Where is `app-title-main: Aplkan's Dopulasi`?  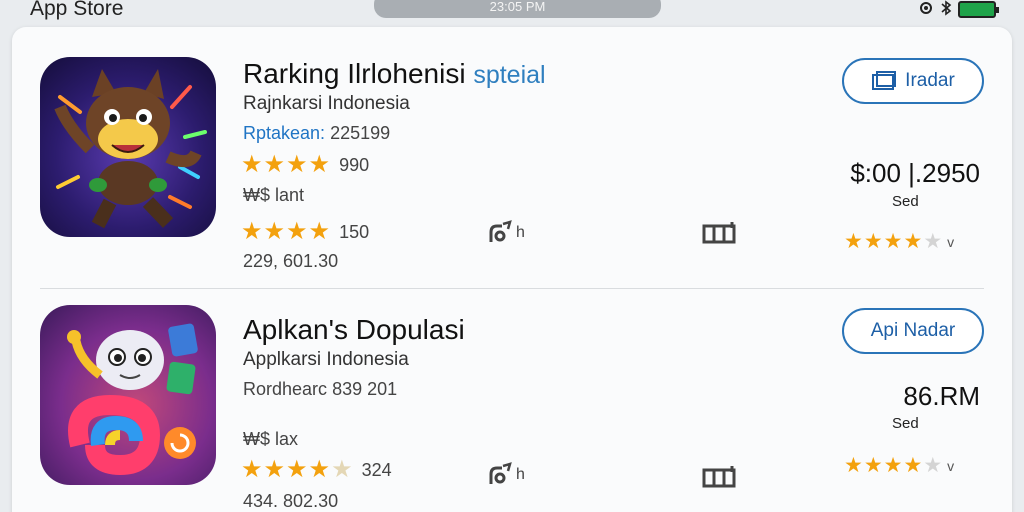 app-title-main: Aplkan's Dopulasi is located at coordinates (354, 329).